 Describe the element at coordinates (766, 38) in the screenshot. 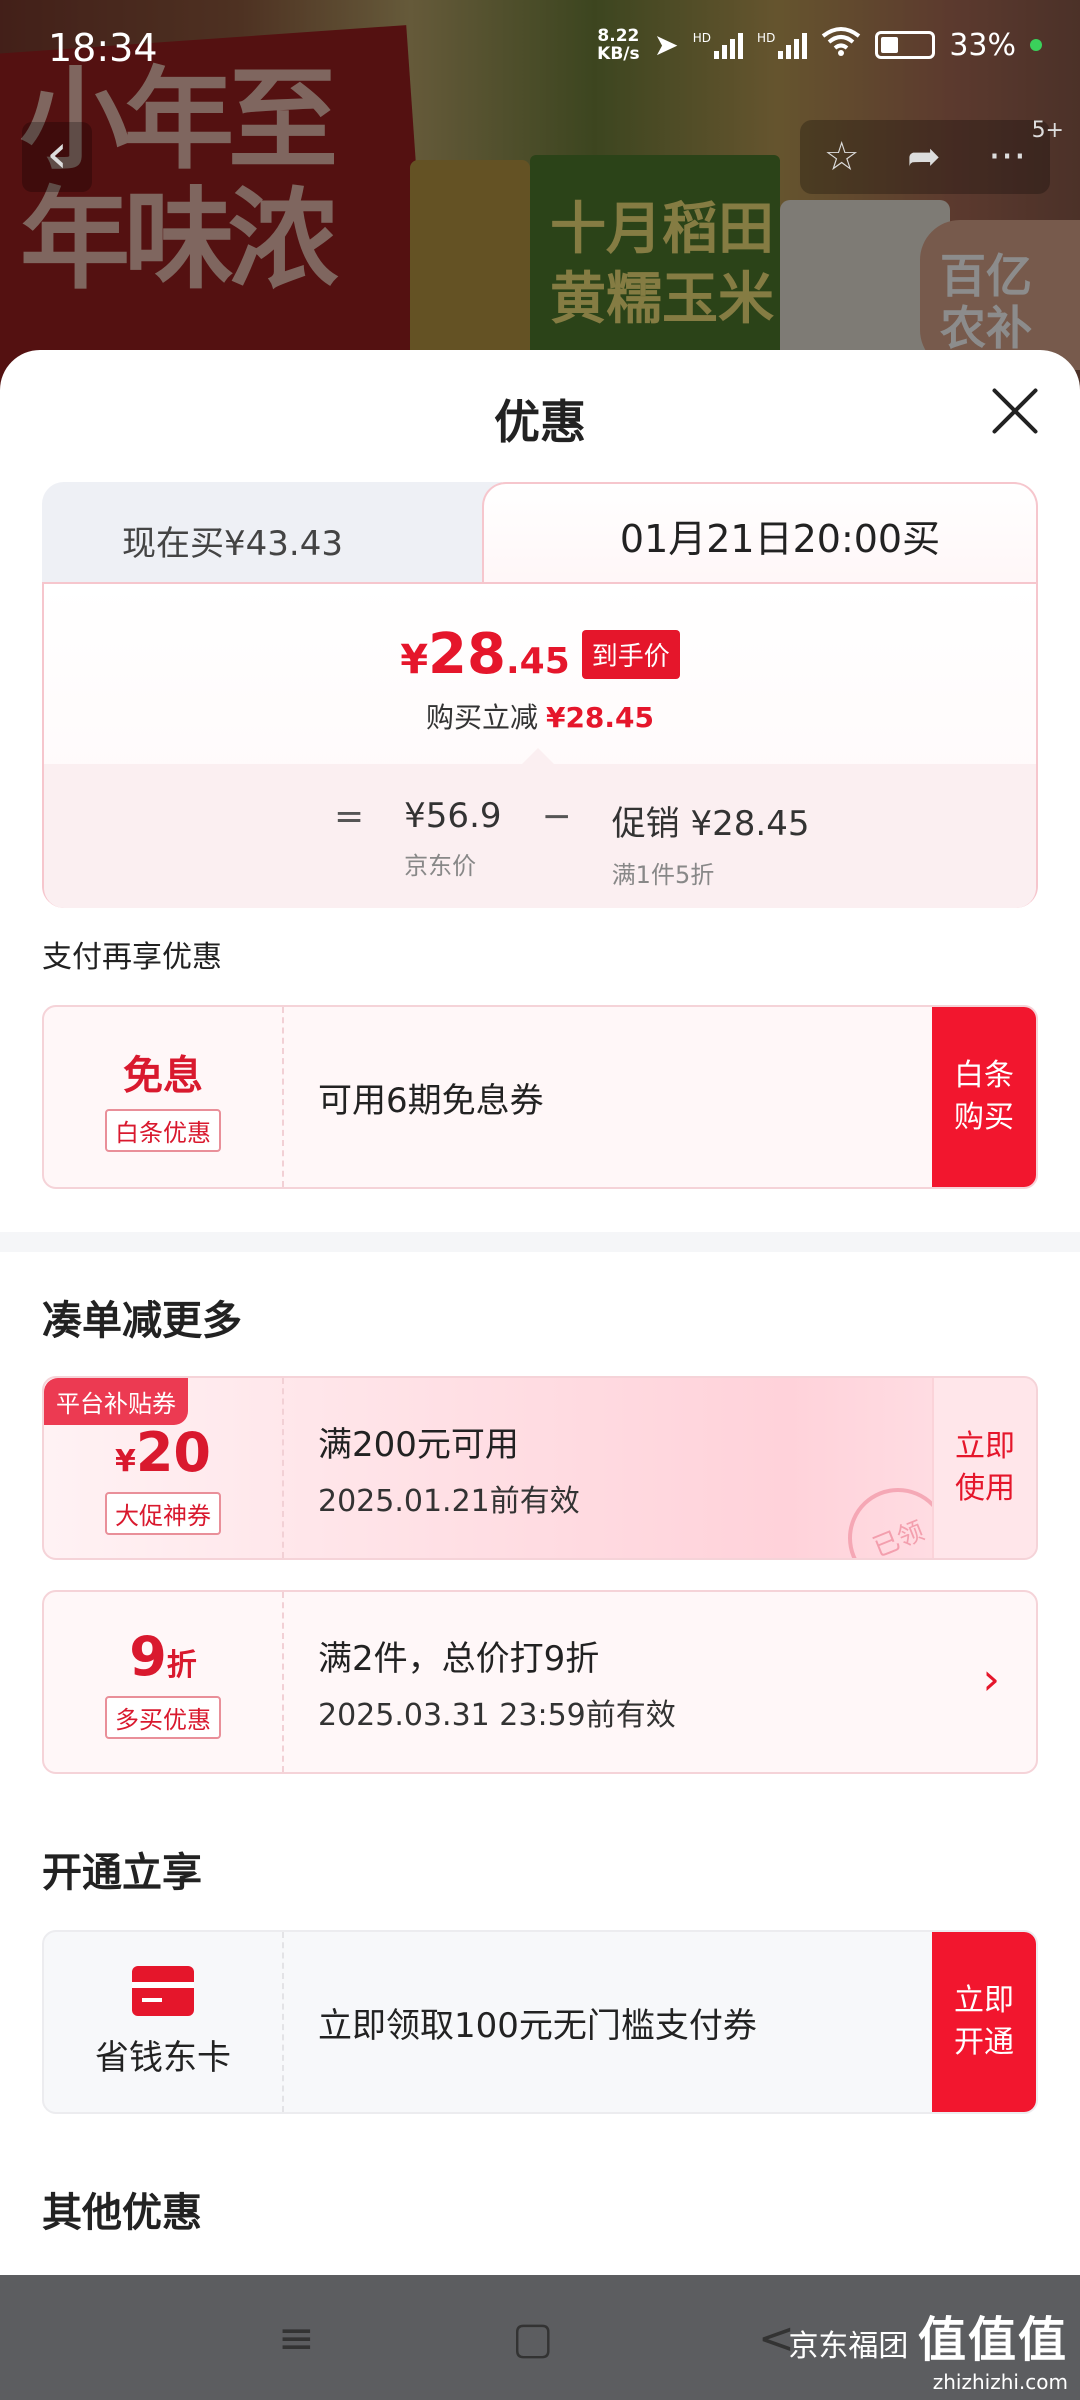

I see `hd-label-2: HD` at that location.